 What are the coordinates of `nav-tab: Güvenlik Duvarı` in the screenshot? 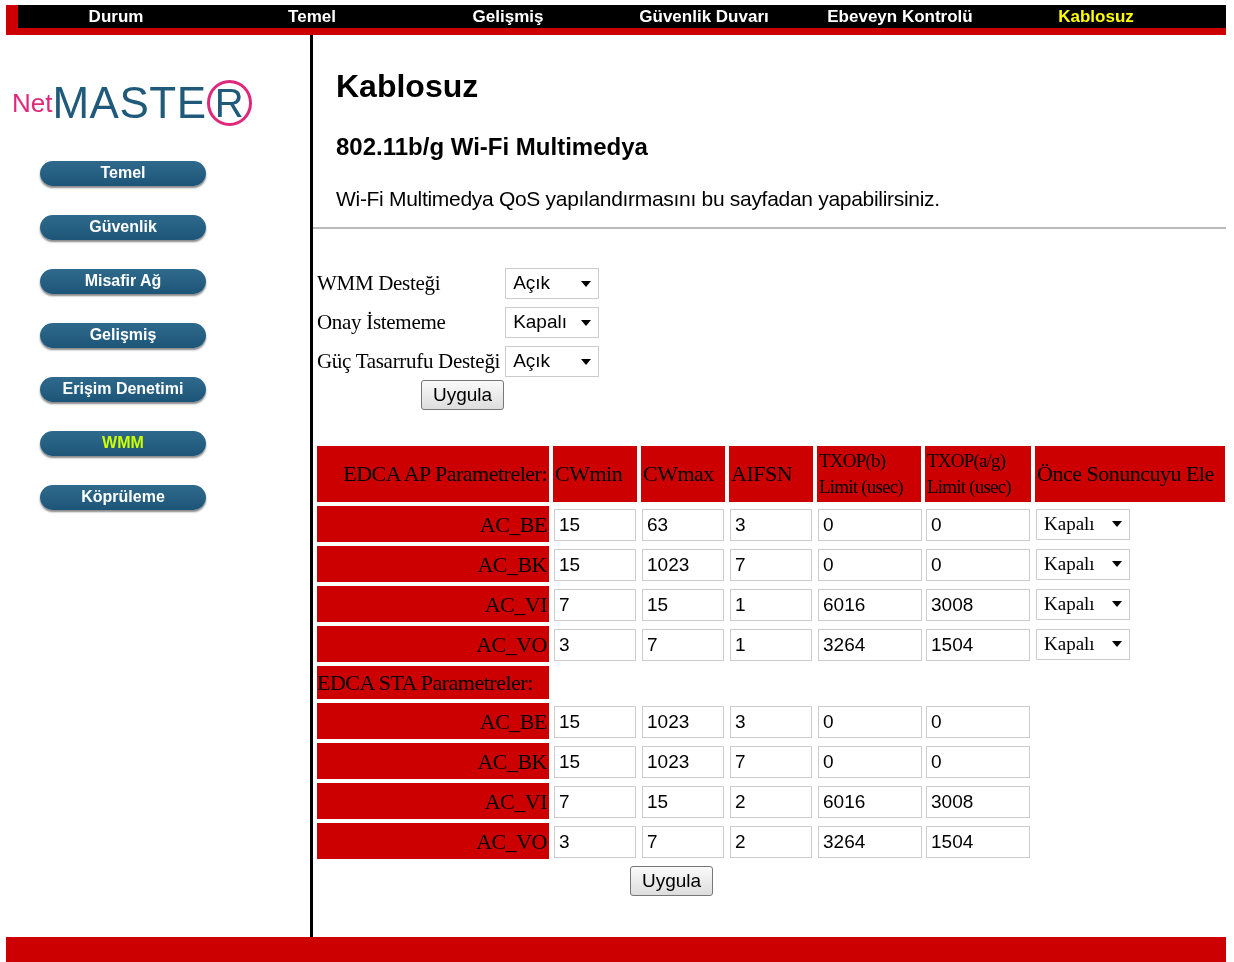 It's located at (704, 16).